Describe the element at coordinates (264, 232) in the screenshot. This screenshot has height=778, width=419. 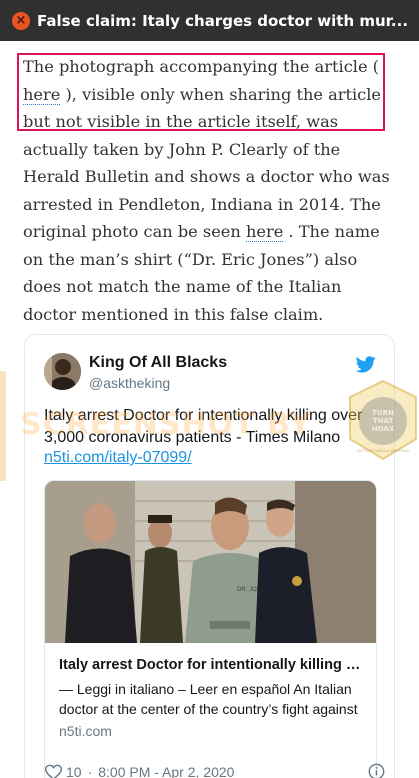
I see `source-link-2: here` at that location.